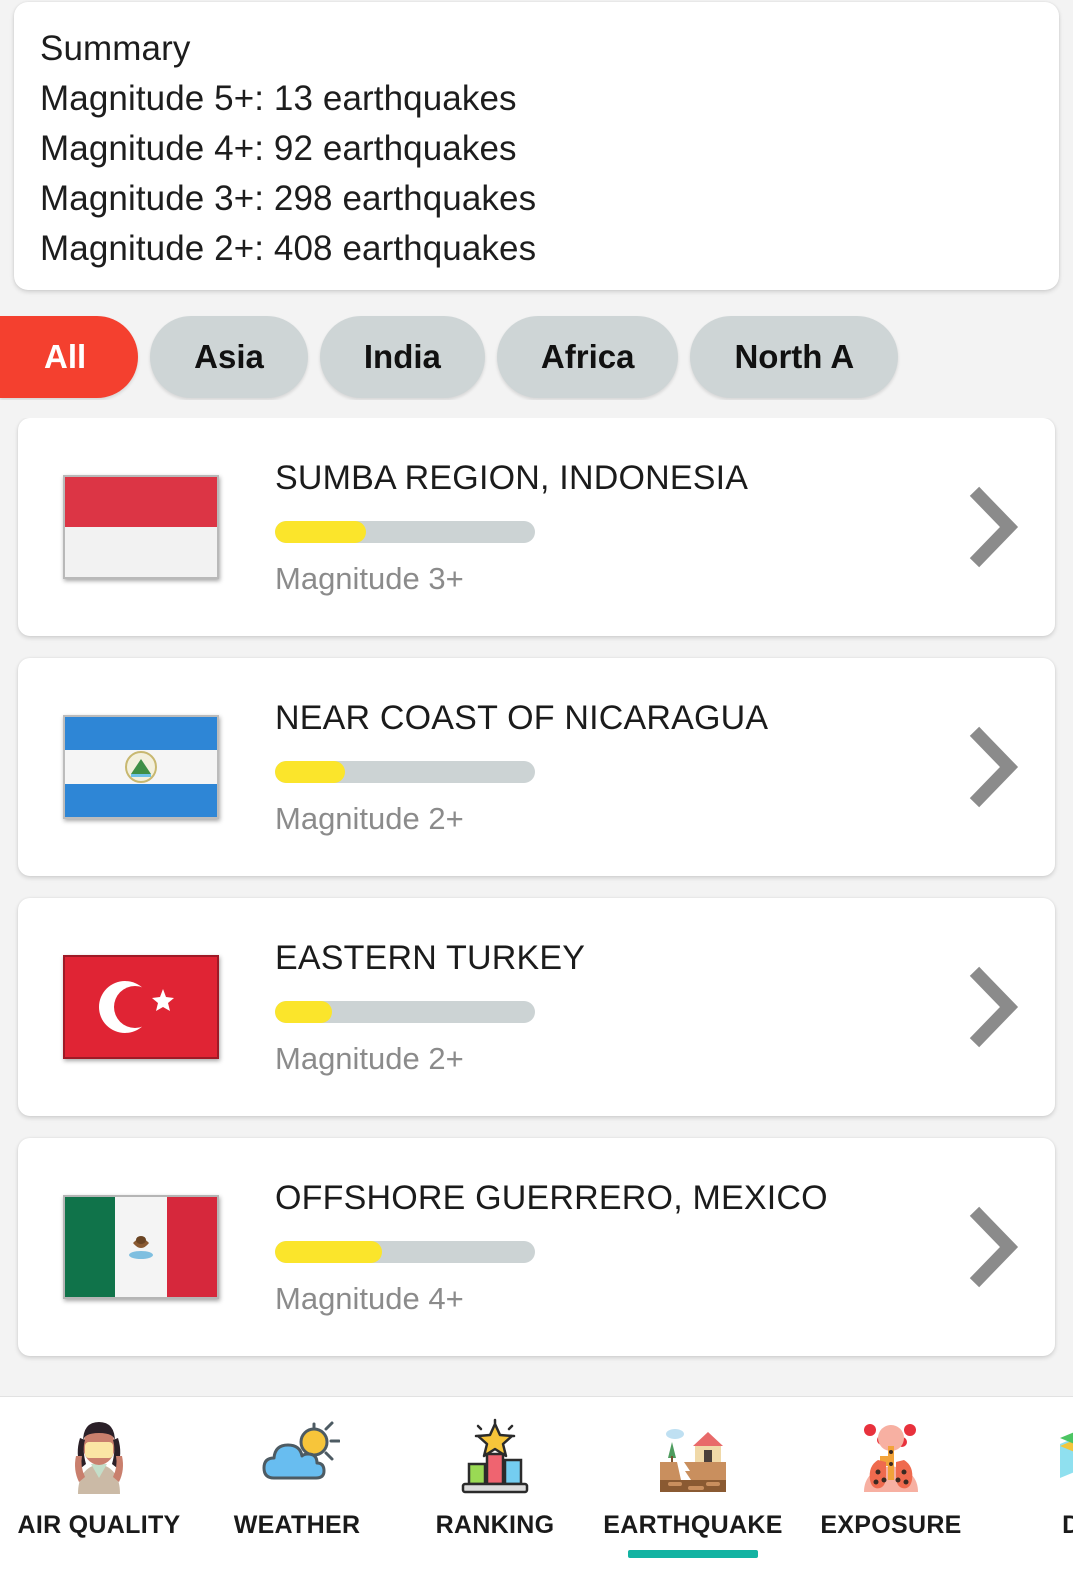 The height and width of the screenshot is (1571, 1073). I want to click on tab-india: India, so click(402, 357).